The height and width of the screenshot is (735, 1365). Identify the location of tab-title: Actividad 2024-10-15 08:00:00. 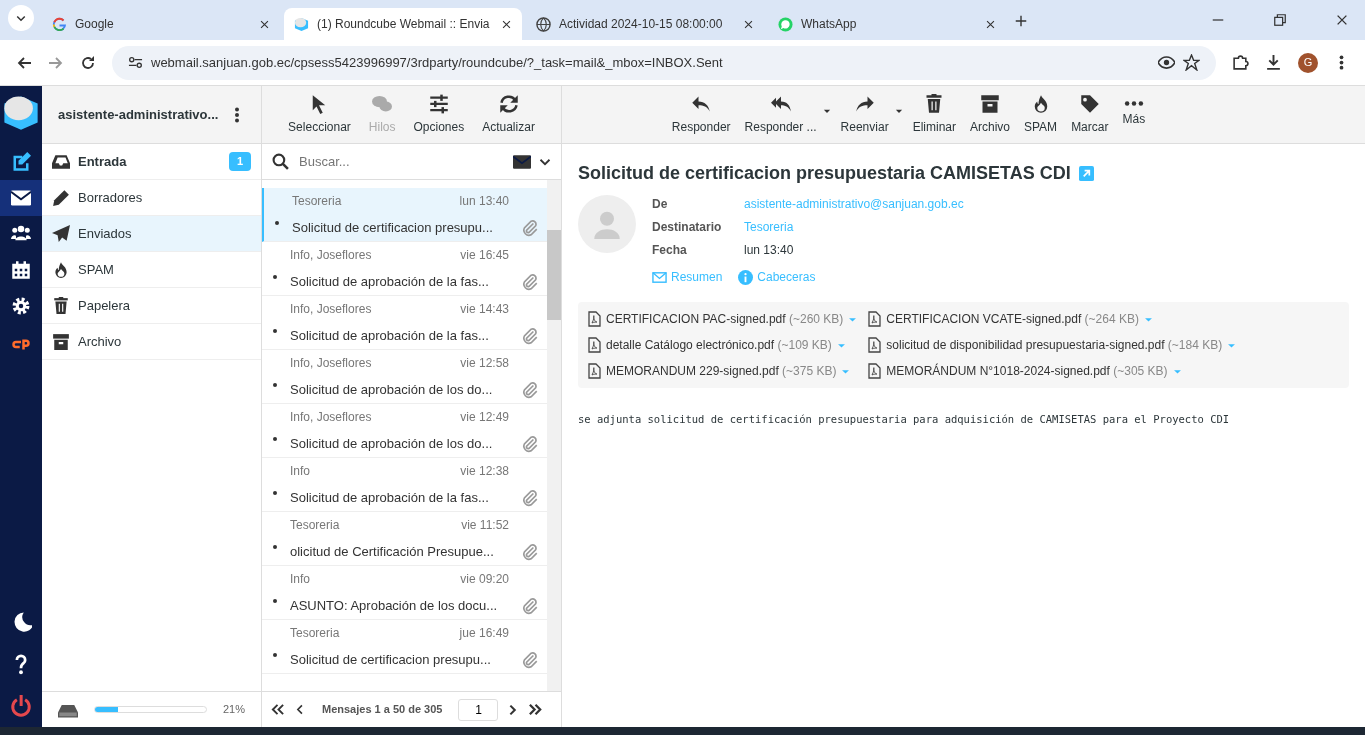
(641, 24).